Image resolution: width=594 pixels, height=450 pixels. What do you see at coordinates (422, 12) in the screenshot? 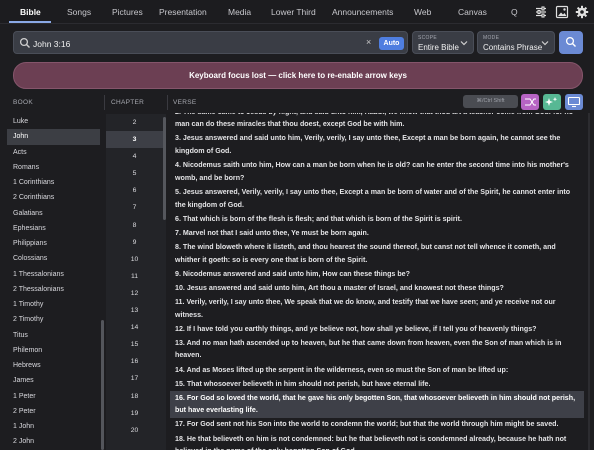
I see `tab-web: Web` at bounding box center [422, 12].